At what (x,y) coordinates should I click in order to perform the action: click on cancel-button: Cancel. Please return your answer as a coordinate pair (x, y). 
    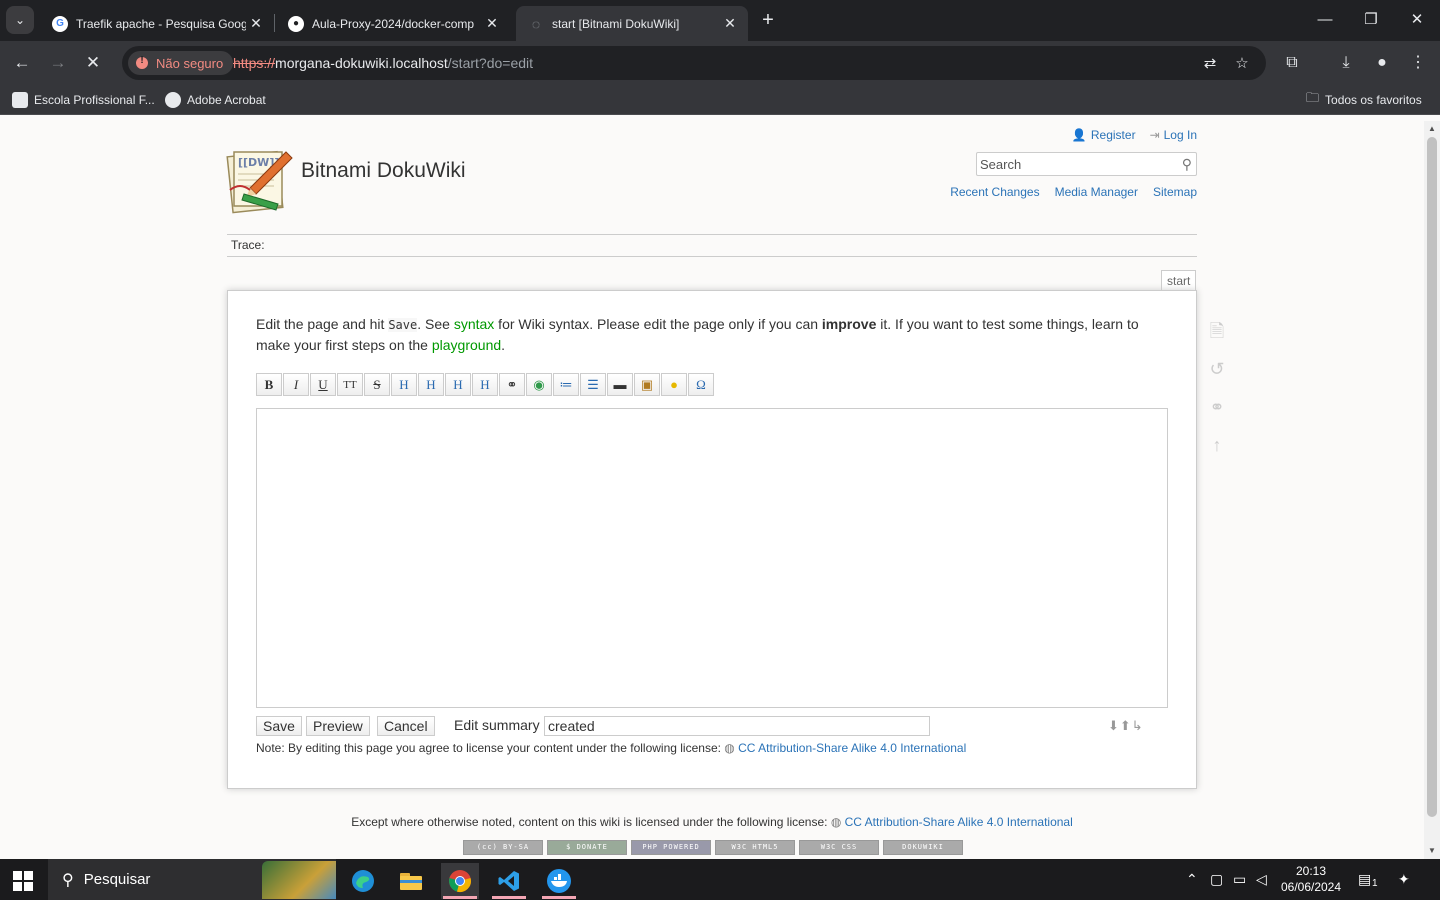
    Looking at the image, I should click on (406, 726).